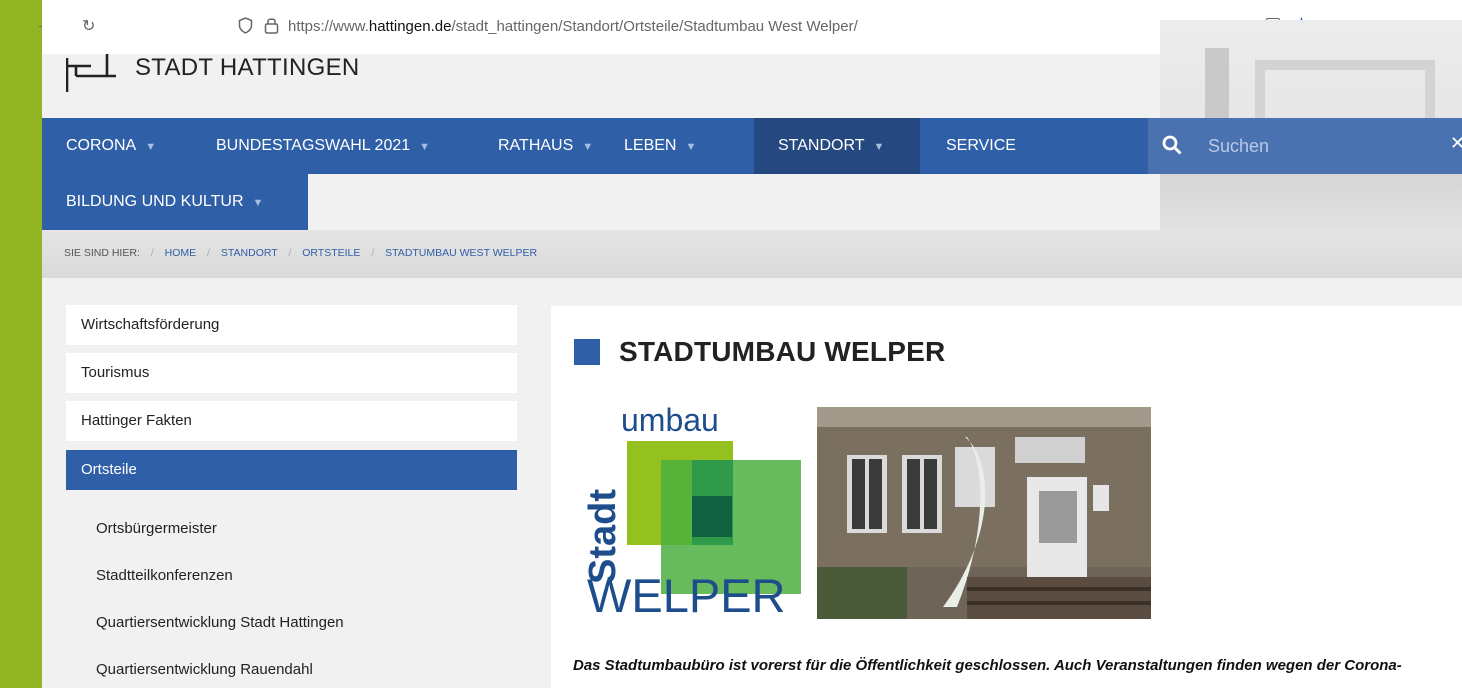 Image resolution: width=1462 pixels, height=688 pixels. What do you see at coordinates (461, 253) in the screenshot?
I see `breadcrumb-current: STADTUMBAU WEST WELPER` at bounding box center [461, 253].